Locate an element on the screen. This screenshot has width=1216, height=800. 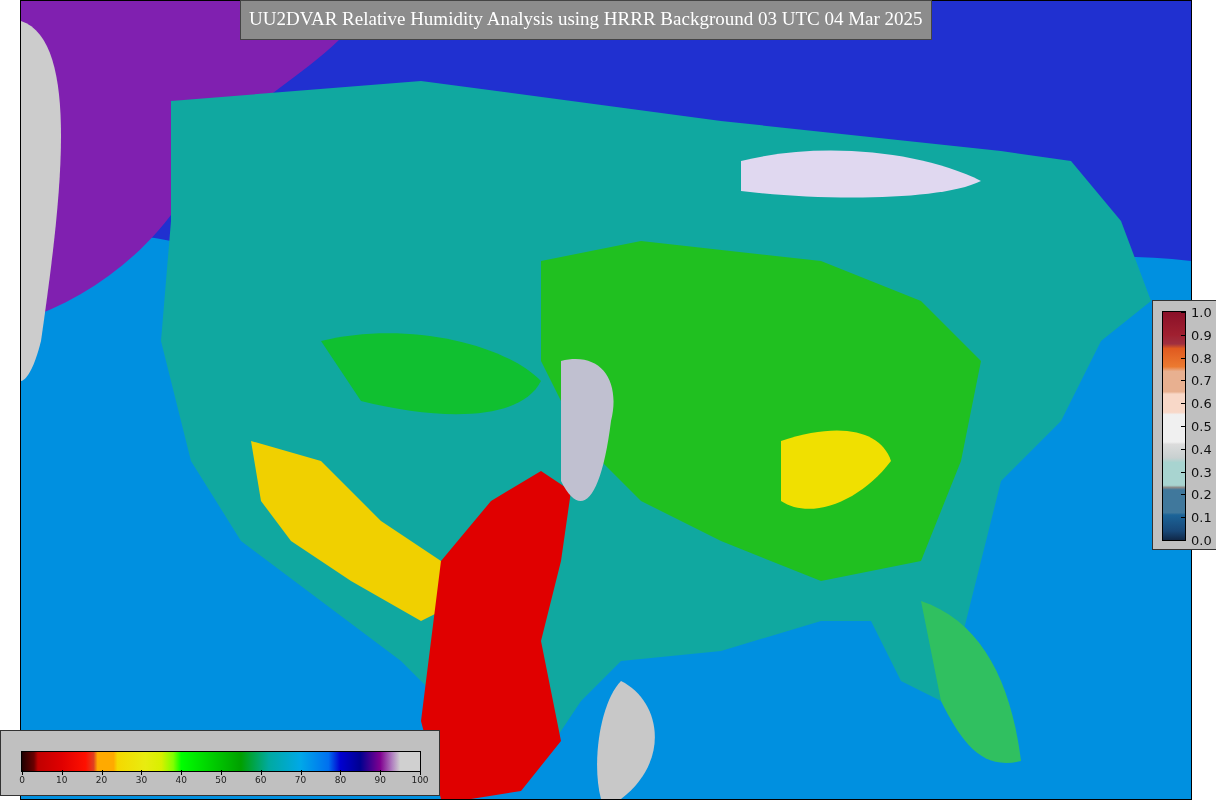
tick-label: 50 is located at coordinates (221, 780).